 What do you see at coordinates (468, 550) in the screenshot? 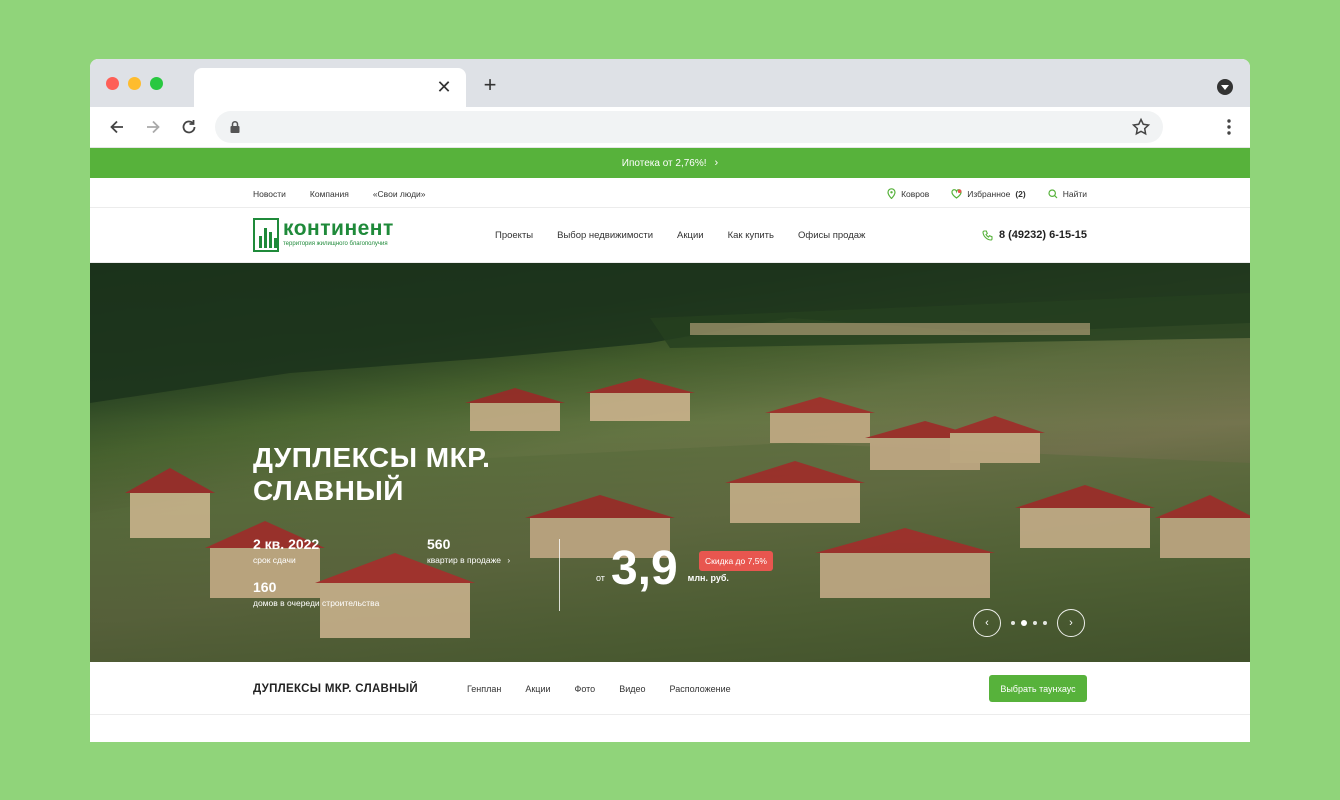
I see `stat-apartments: 560 квартир в продаже ›` at bounding box center [468, 550].